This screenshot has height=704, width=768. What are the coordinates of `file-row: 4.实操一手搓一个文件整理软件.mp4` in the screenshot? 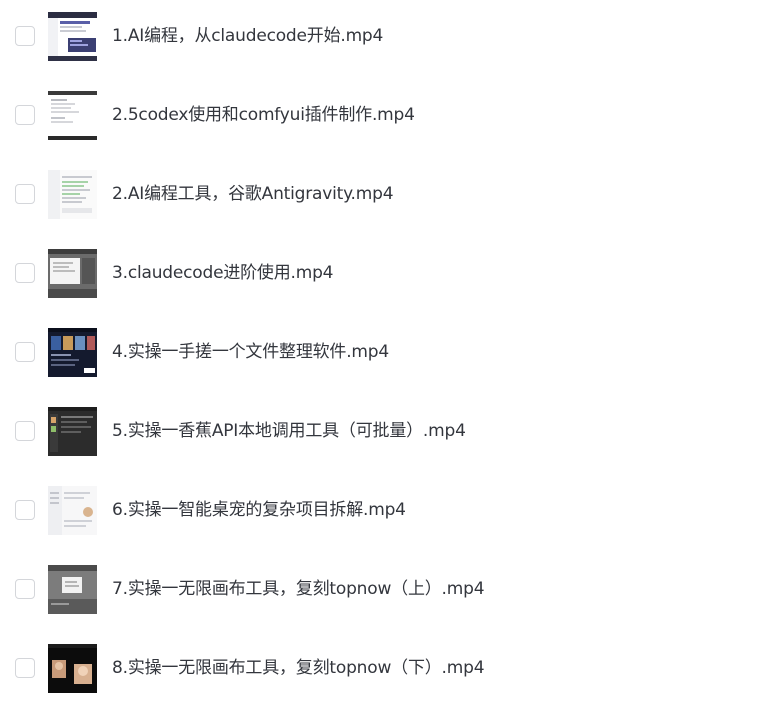 It's located at (384, 352).